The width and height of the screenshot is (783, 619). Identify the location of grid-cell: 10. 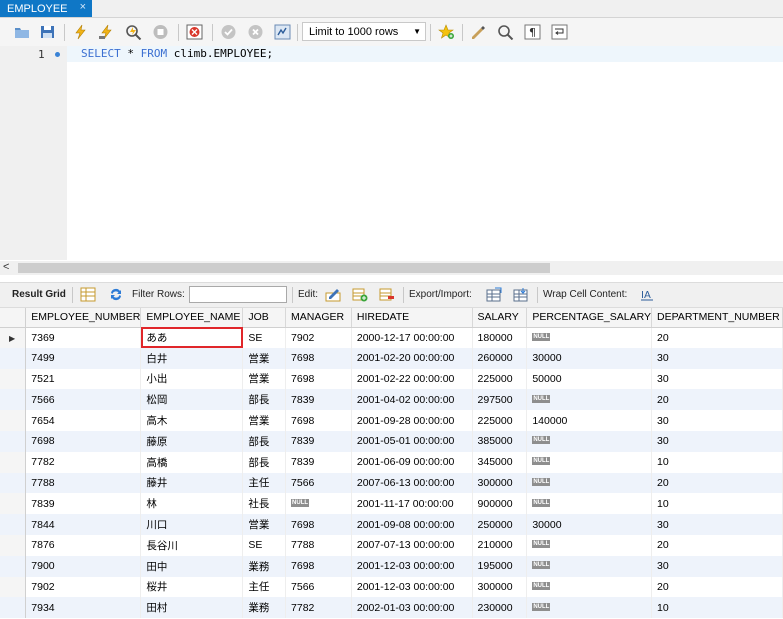
(717, 504).